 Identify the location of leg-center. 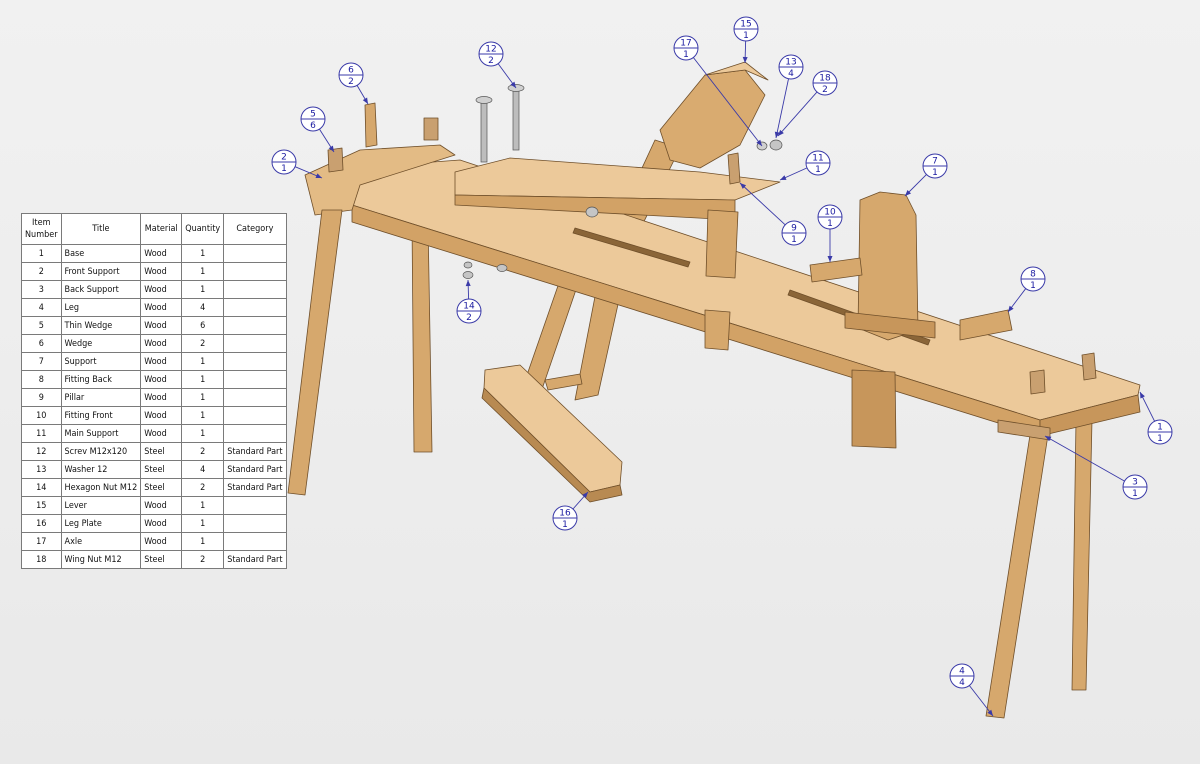
(717, 330).